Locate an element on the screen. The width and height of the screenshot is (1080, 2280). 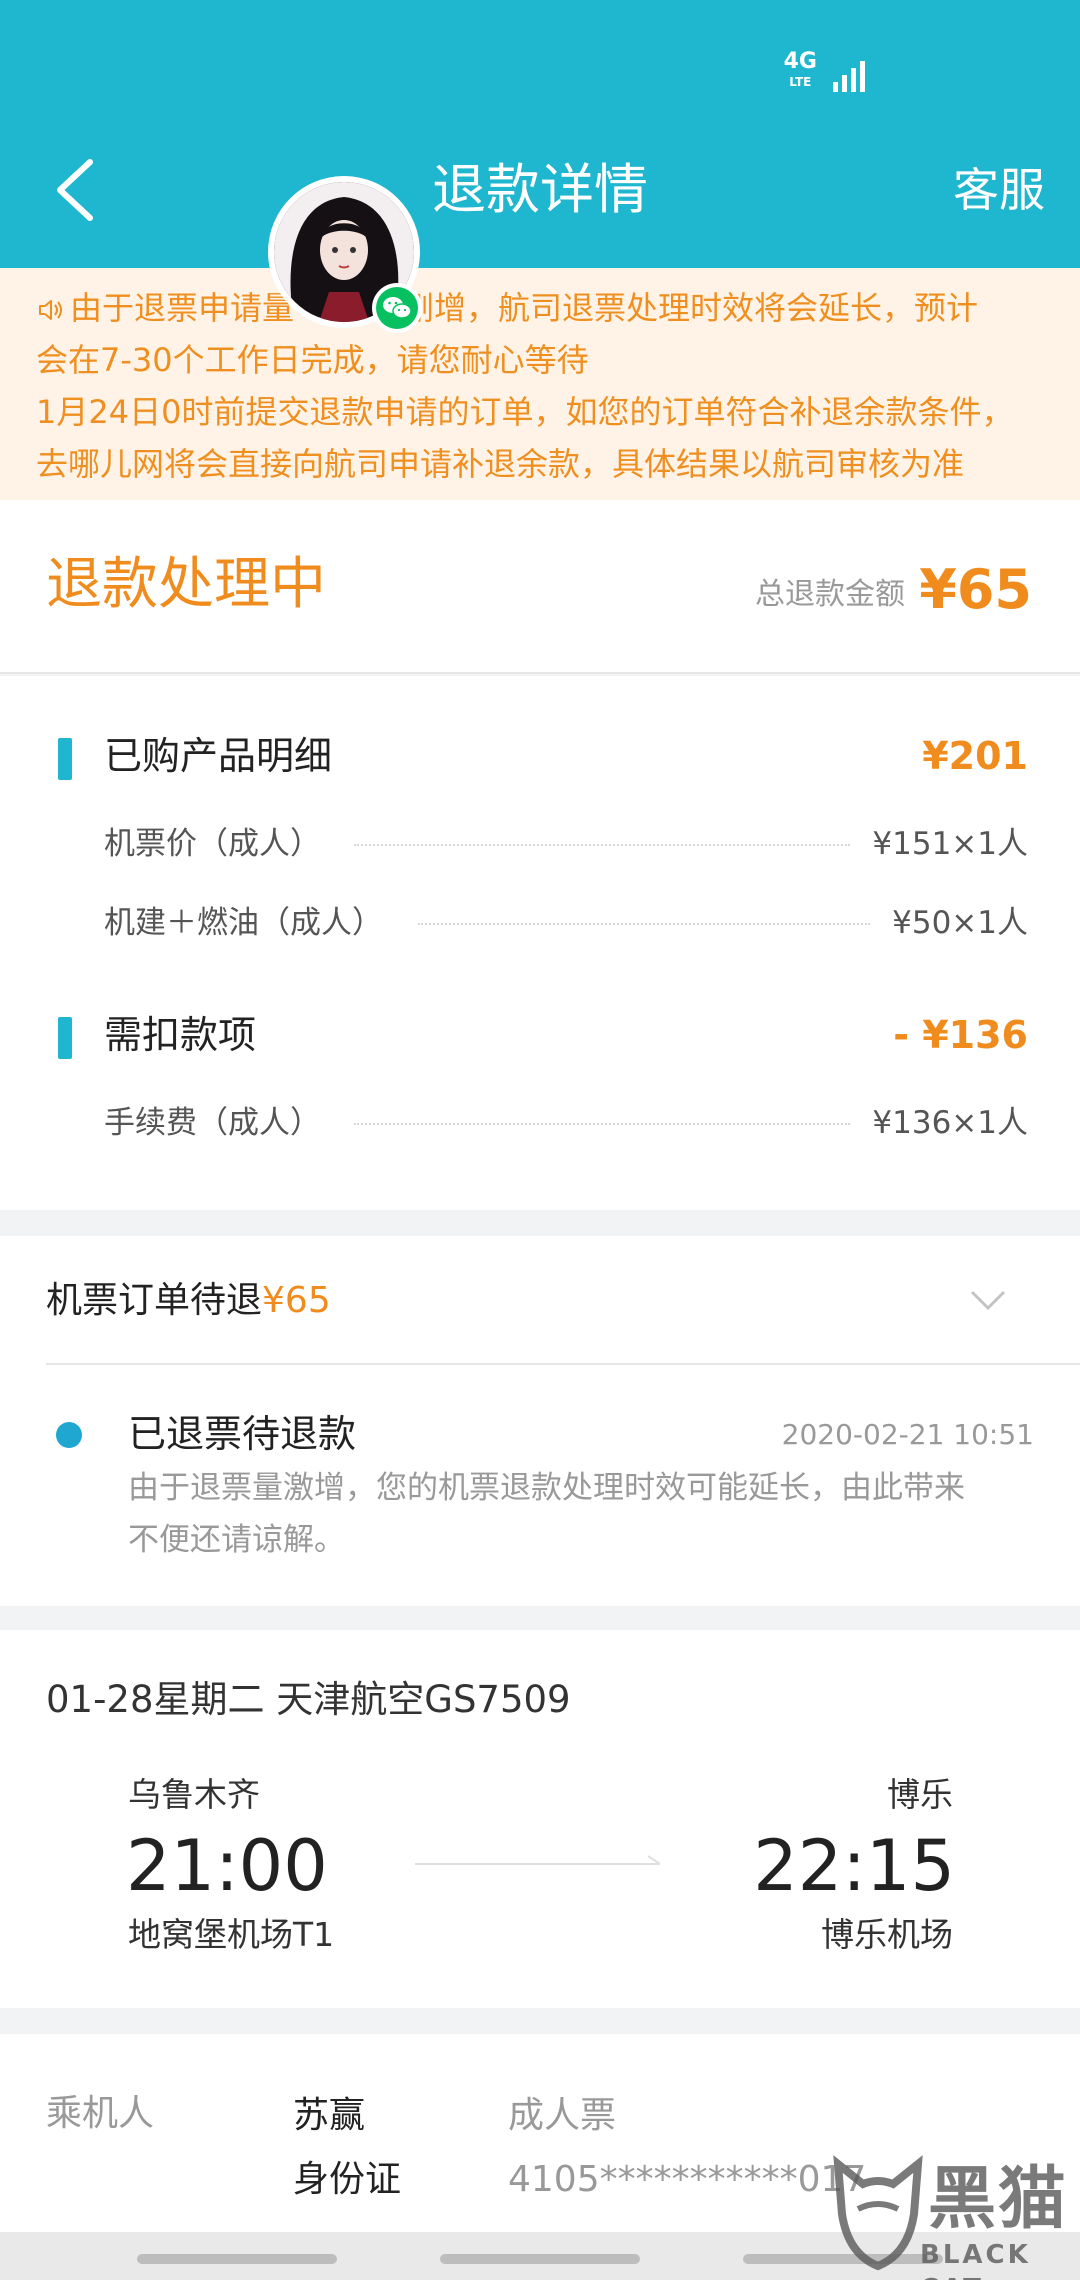
purchased-title: 已购产品明细 is located at coordinates (218, 756).